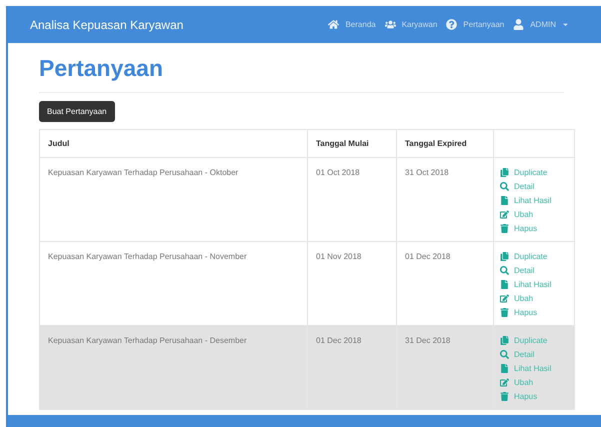 This screenshot has width=601, height=427. Describe the element at coordinates (147, 256) in the screenshot. I see `table-cell: Kepuasan Karyawan Terhadap Perusahaan - November` at that location.